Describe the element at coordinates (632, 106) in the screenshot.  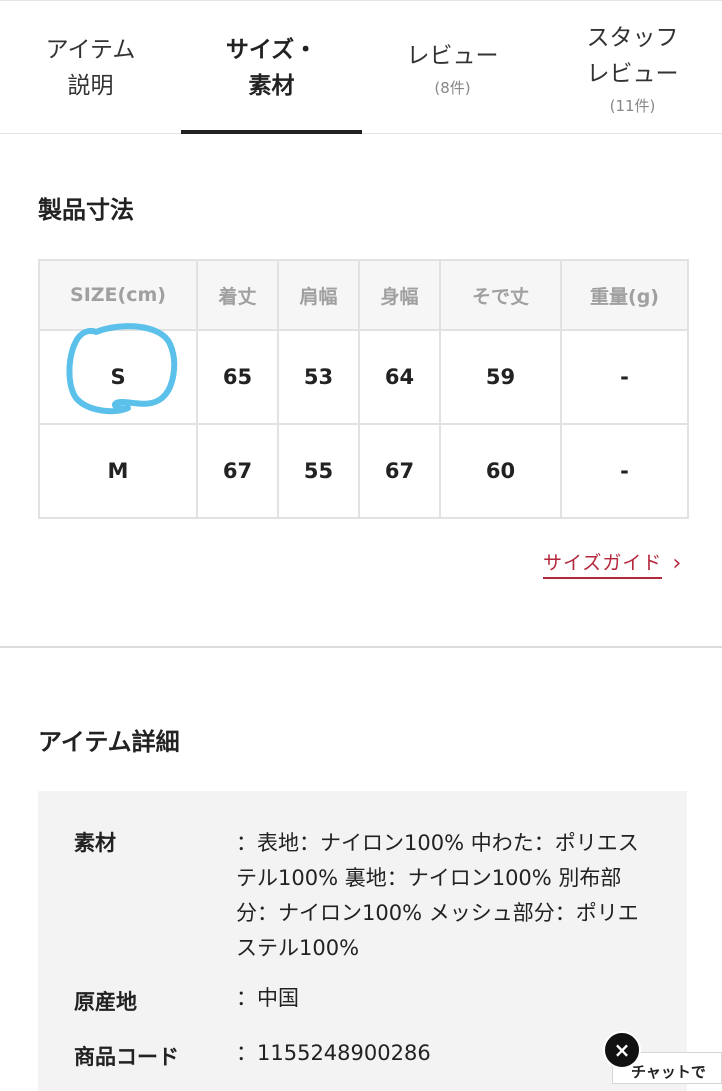
I see `tab-count: (11件)` at that location.